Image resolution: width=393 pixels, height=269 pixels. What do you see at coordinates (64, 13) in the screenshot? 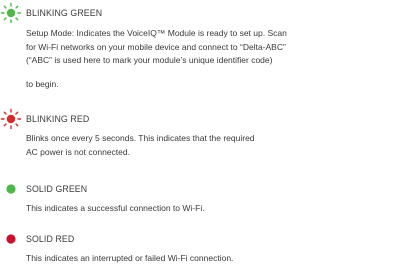
I see `state-title: BLINKING GREEN` at bounding box center [64, 13].